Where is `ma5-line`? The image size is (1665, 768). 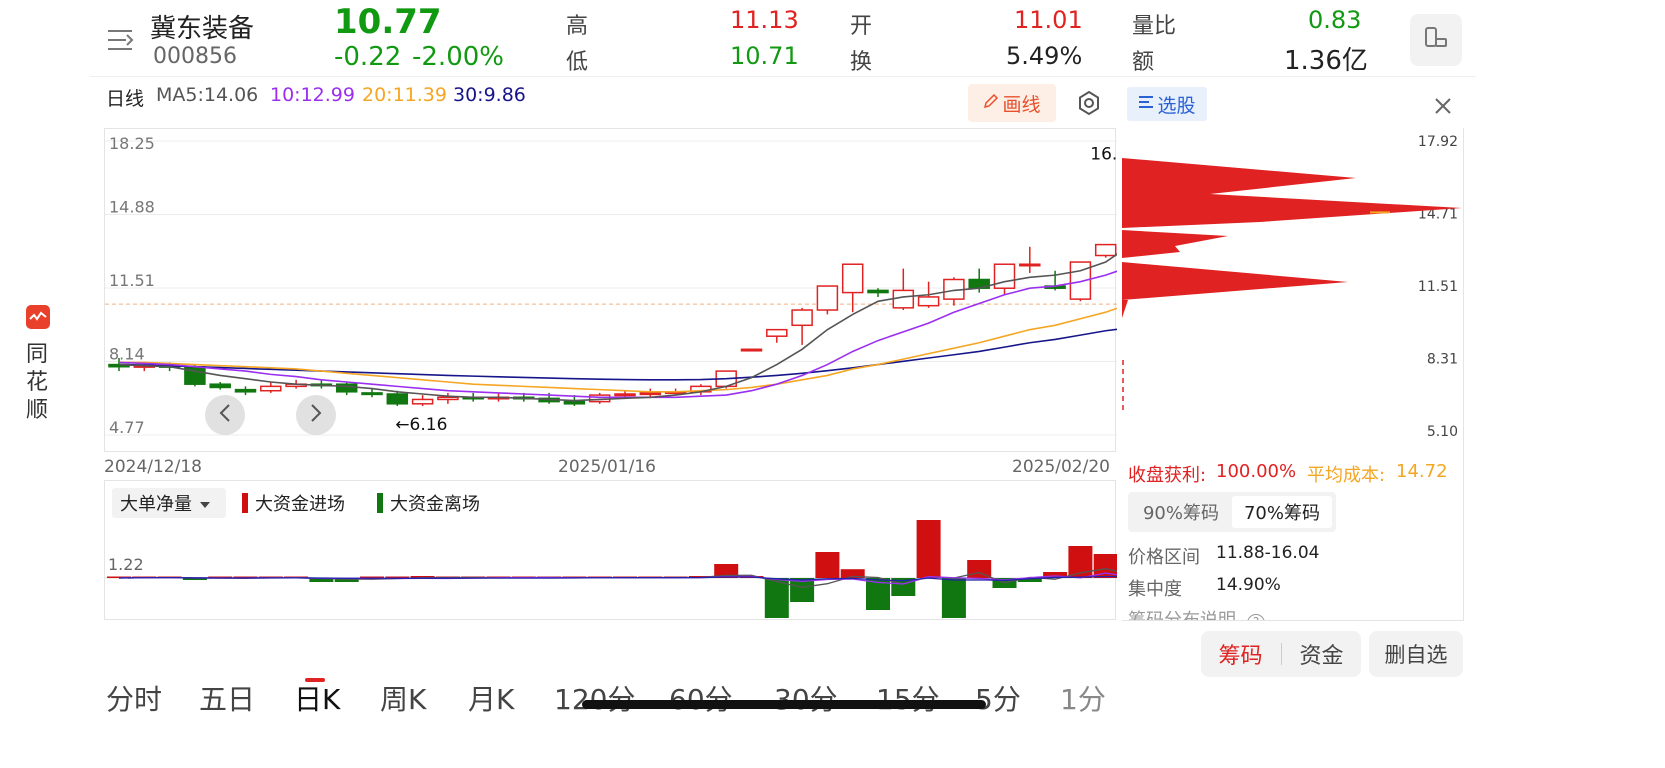 ma5-line is located at coordinates (617, 327).